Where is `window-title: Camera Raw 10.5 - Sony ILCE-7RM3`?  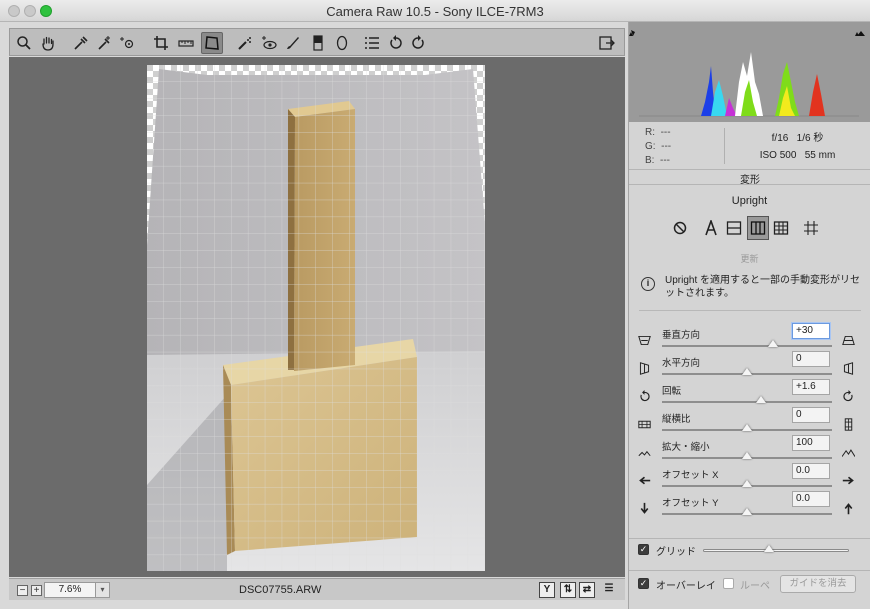
window-title: Camera Raw 10.5 - Sony ILCE-7RM3 is located at coordinates (435, 11).